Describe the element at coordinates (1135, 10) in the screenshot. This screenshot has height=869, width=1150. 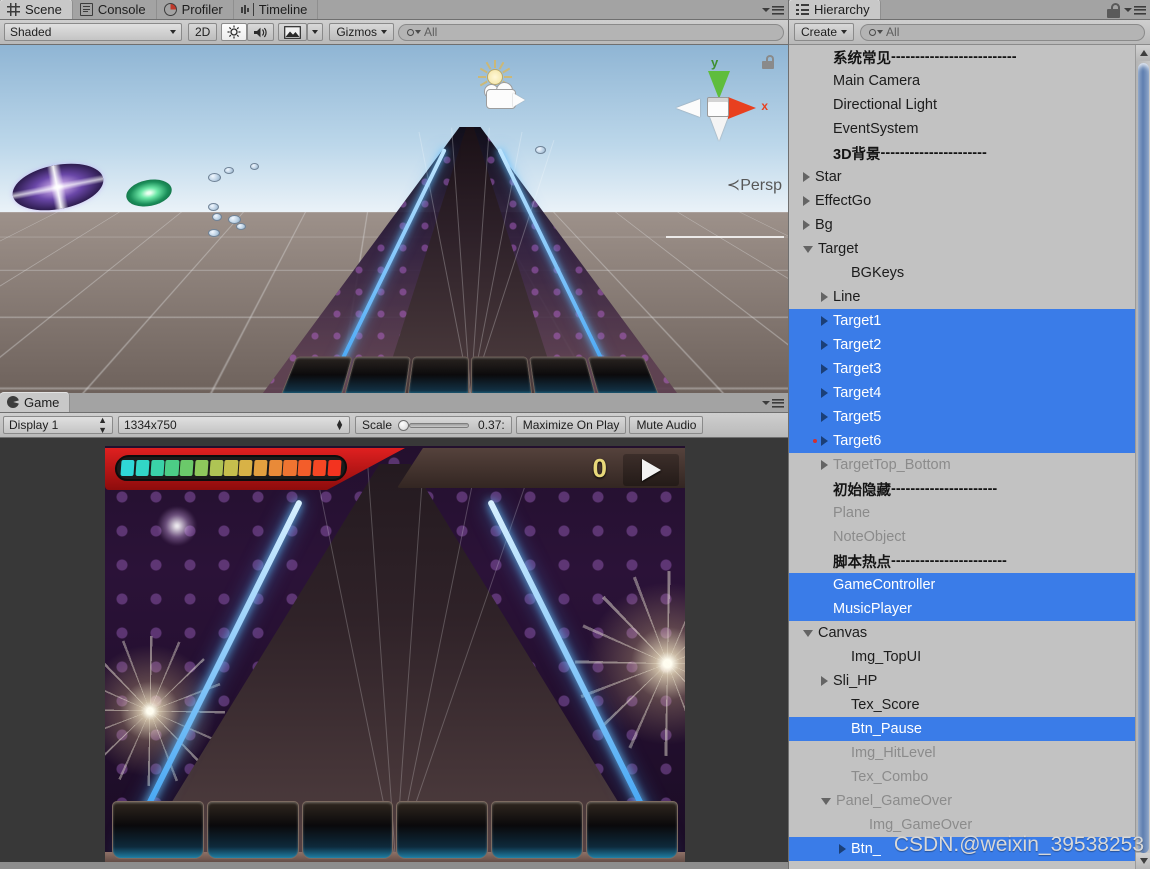
I see `hierarchy-panel-menu-button` at that location.